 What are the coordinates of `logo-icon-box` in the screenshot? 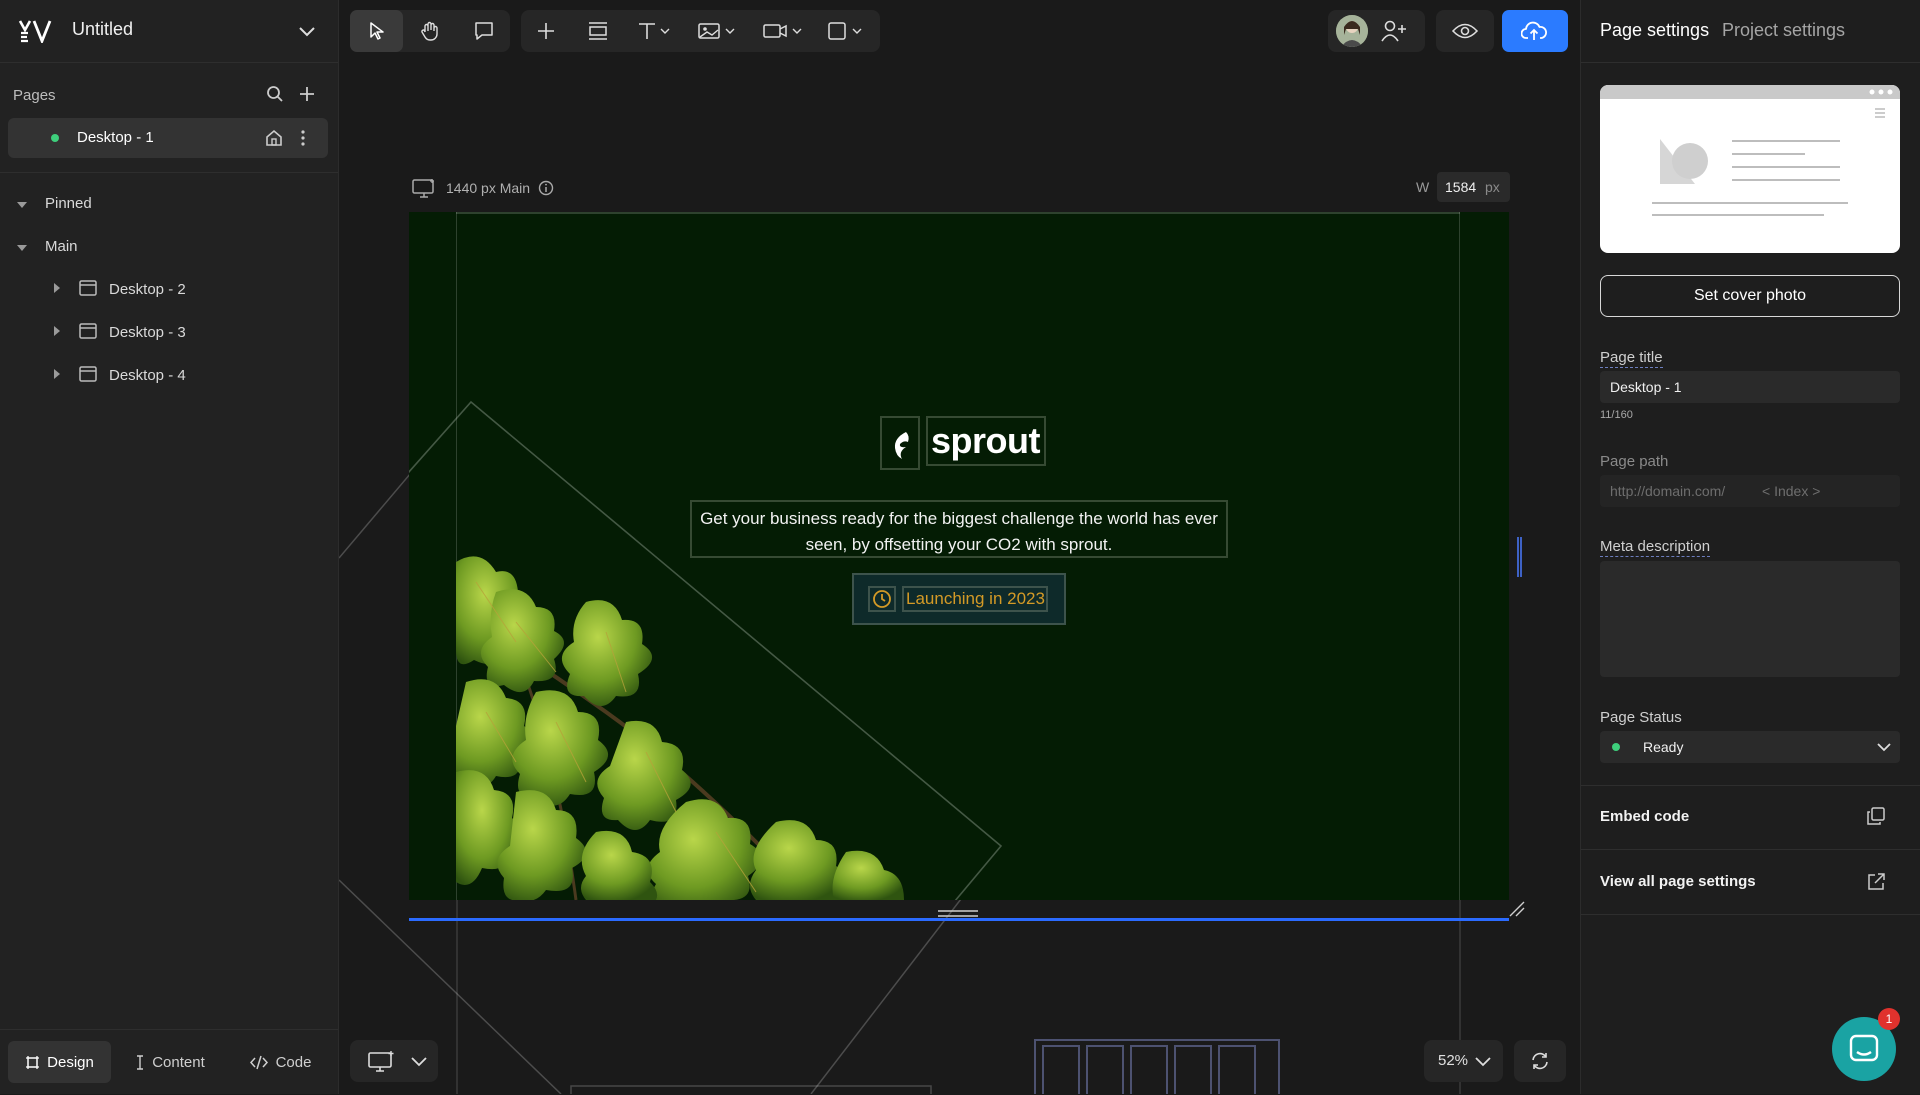 It's located at (900, 443).